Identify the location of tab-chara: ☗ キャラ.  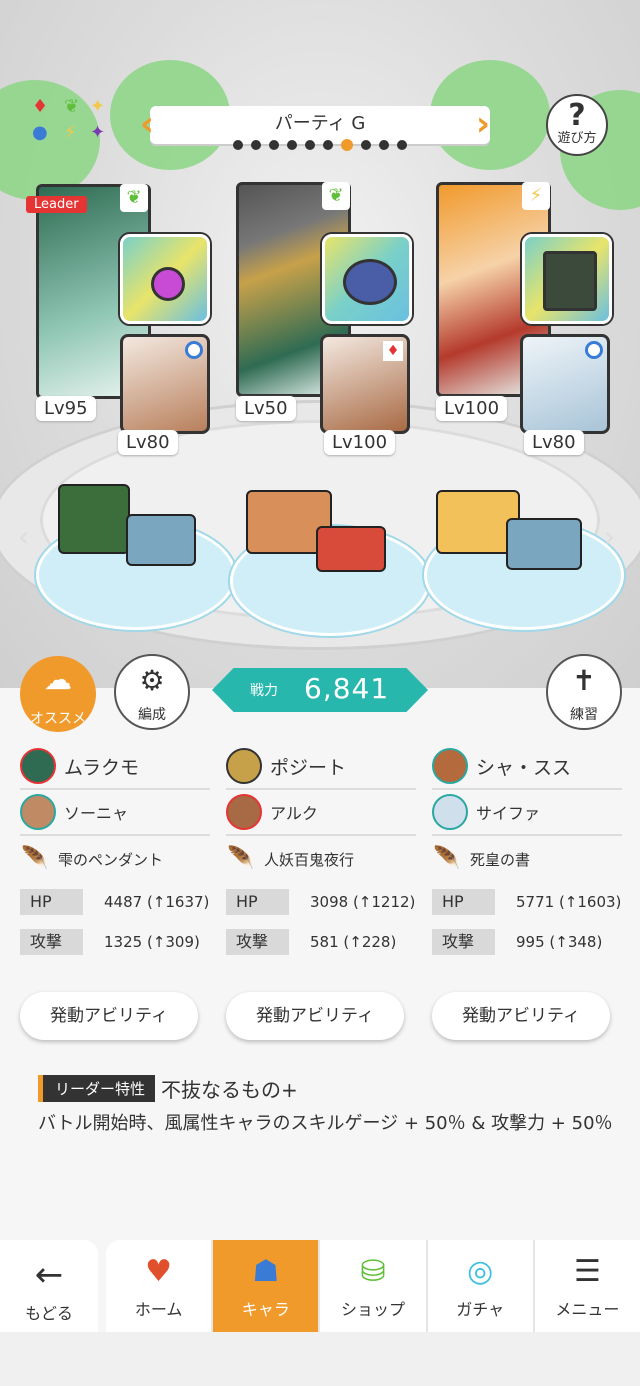
(267, 1286).